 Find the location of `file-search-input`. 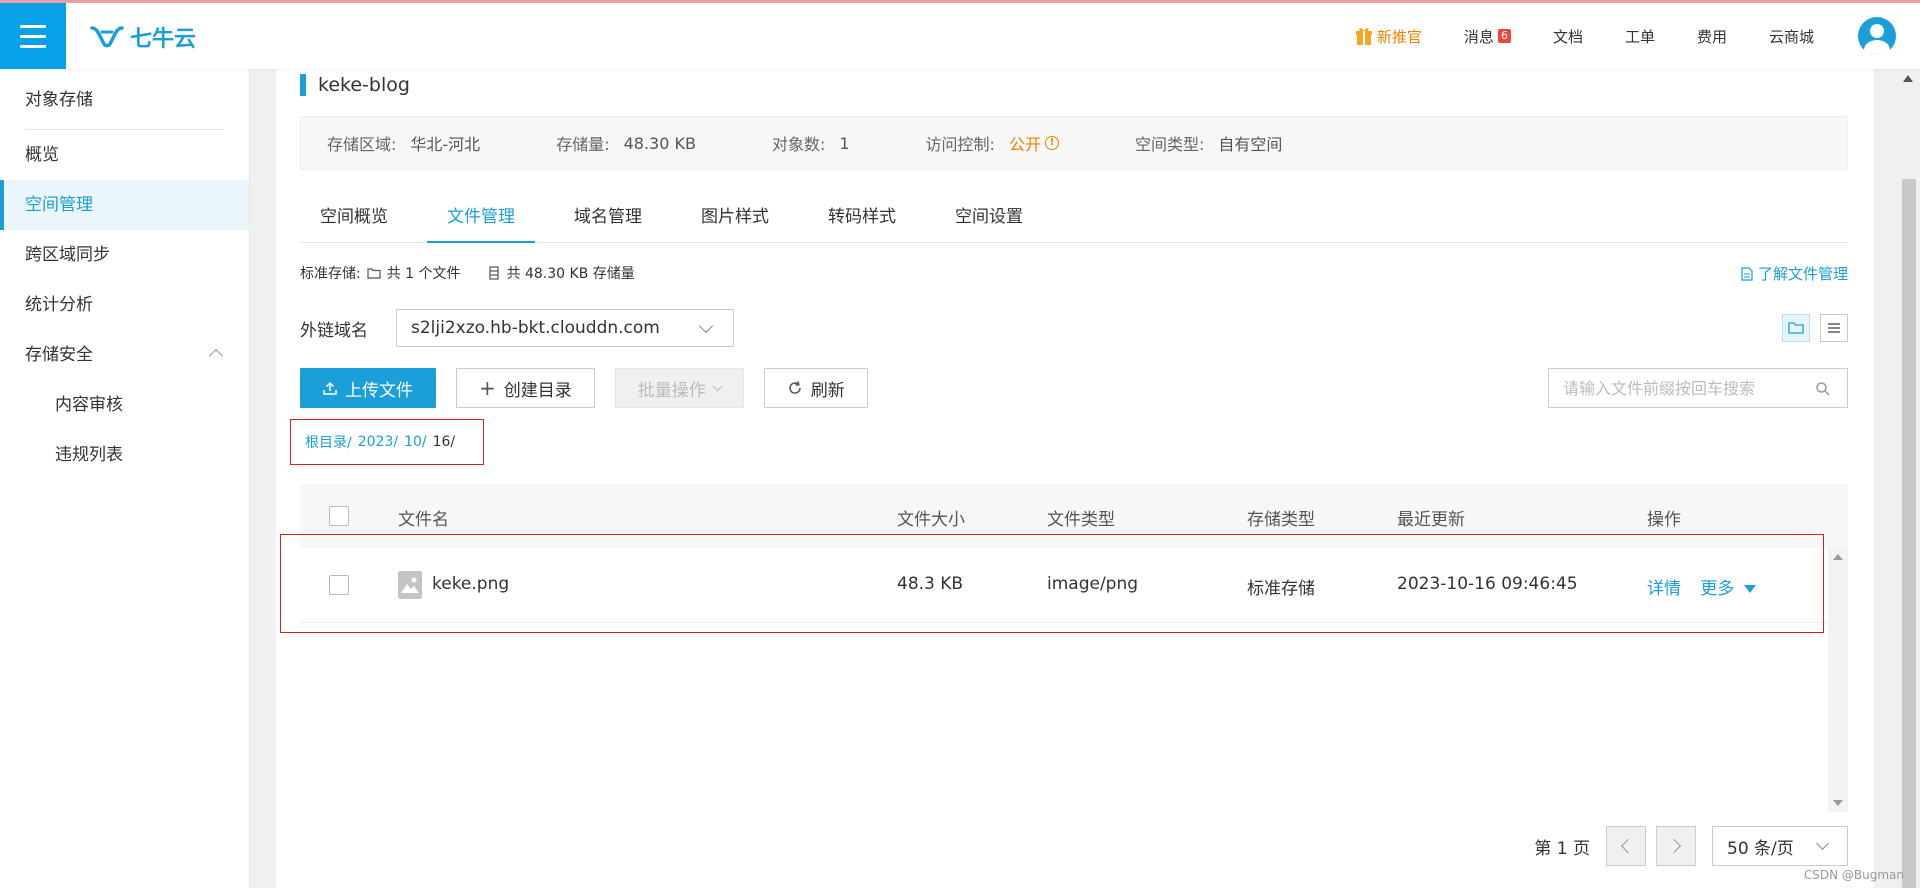

file-search-input is located at coordinates (1683, 388).